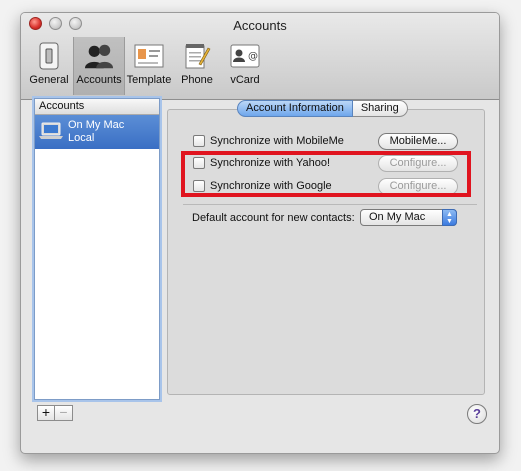 This screenshot has height=471, width=521. What do you see at coordinates (277, 141) in the screenshot?
I see `sync-mobileme-label: Synchronize with MobileMe` at bounding box center [277, 141].